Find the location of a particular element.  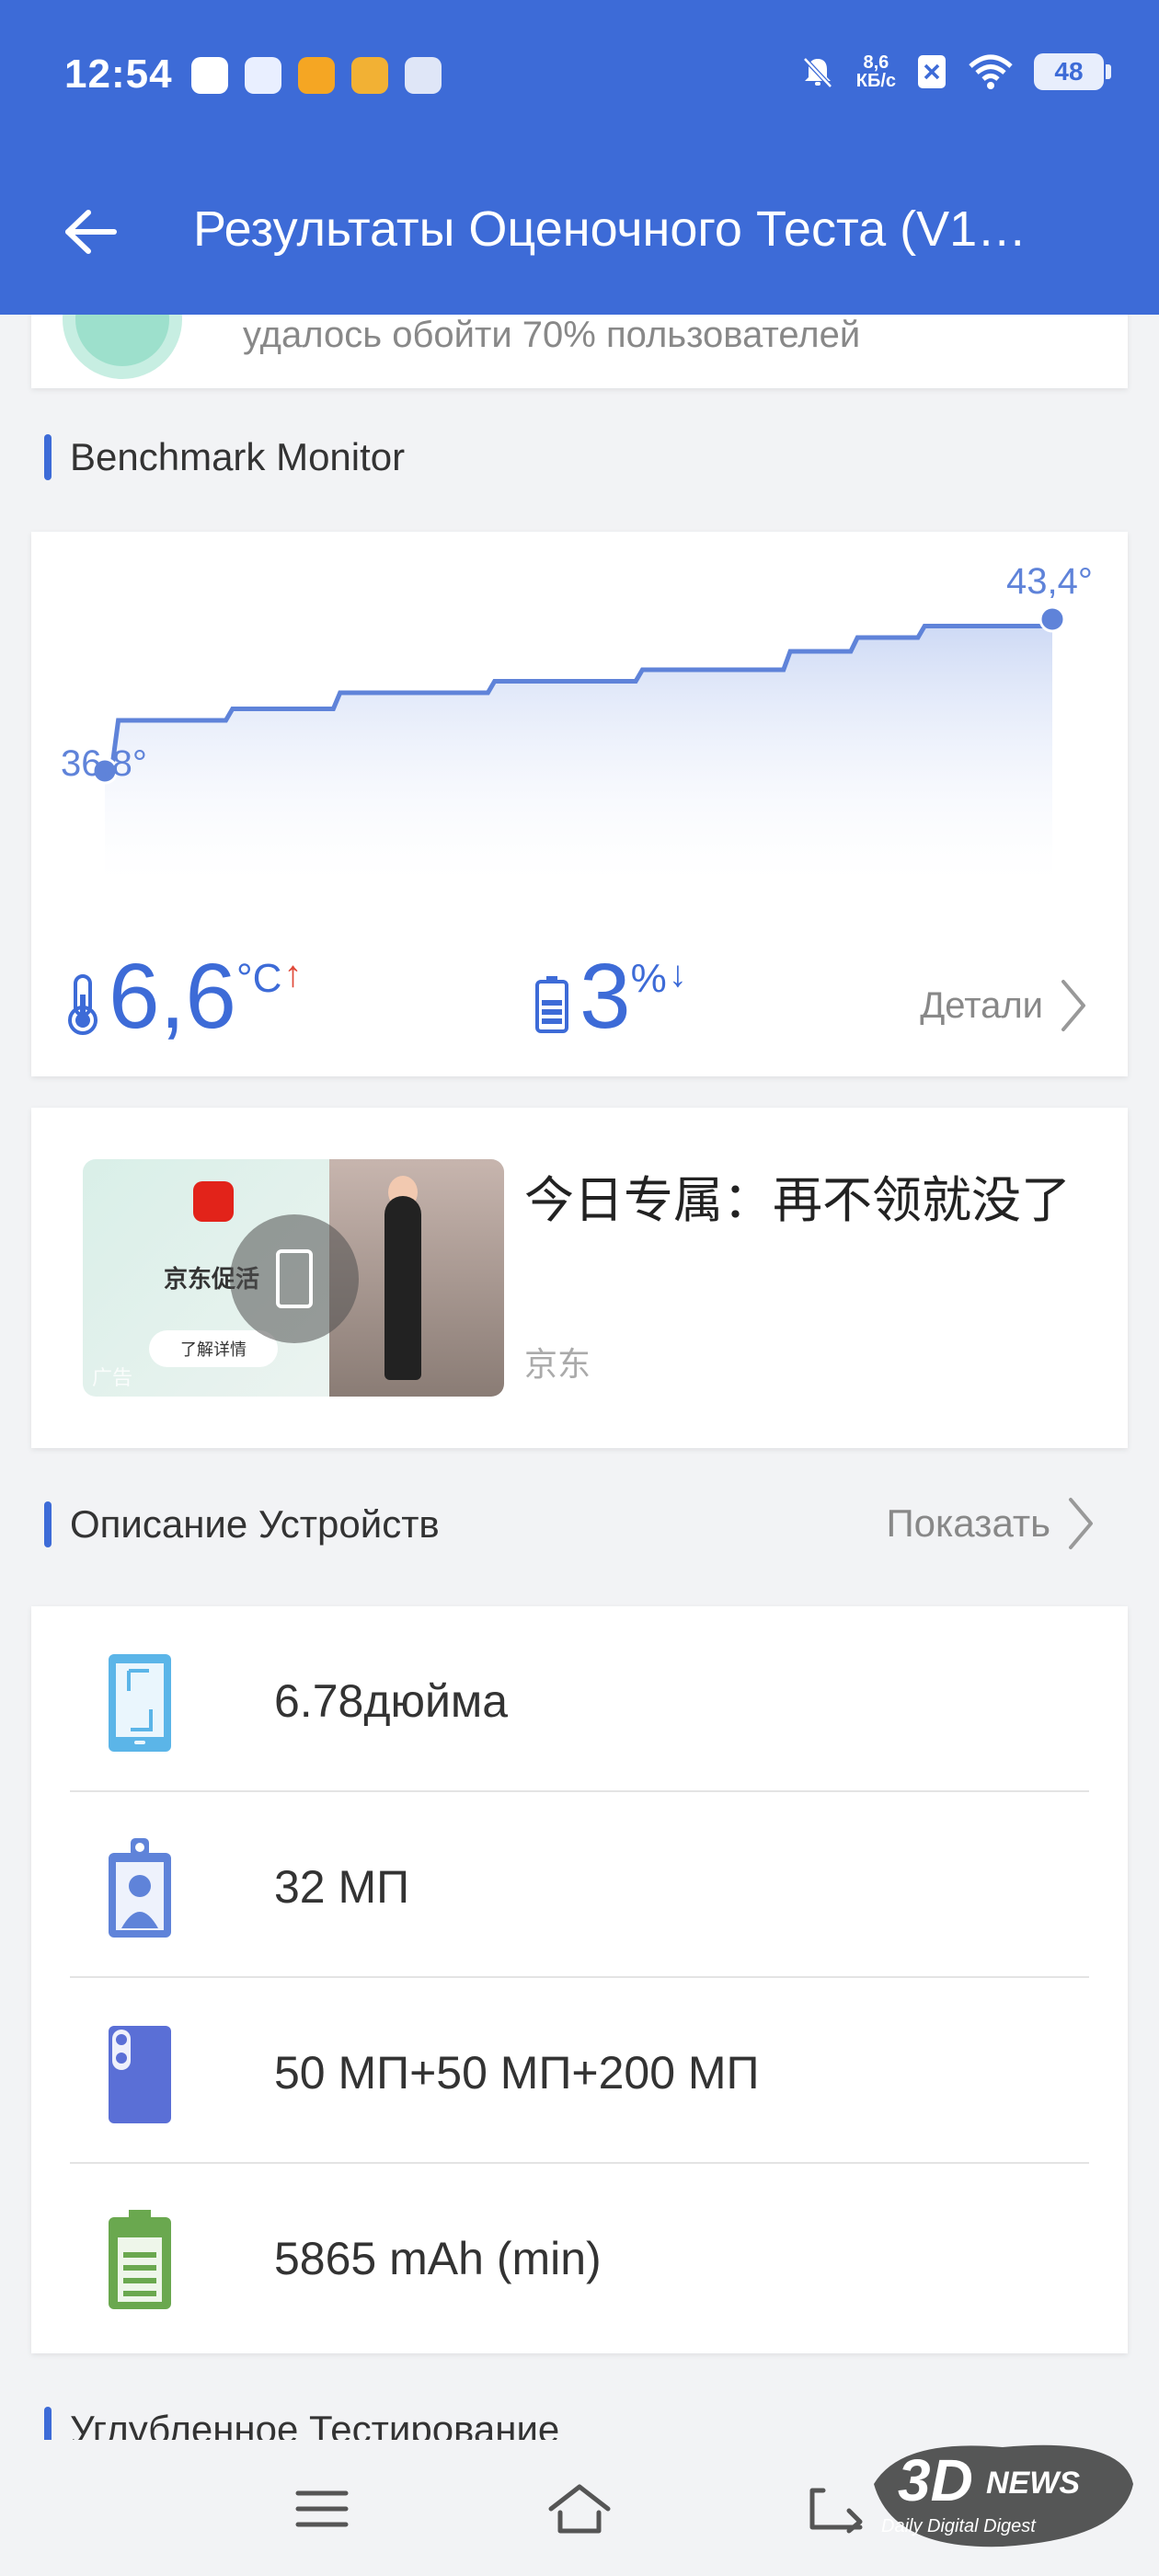

status-bar: 12:54 8,6 КБ/с 48 is located at coordinates (579, 78).